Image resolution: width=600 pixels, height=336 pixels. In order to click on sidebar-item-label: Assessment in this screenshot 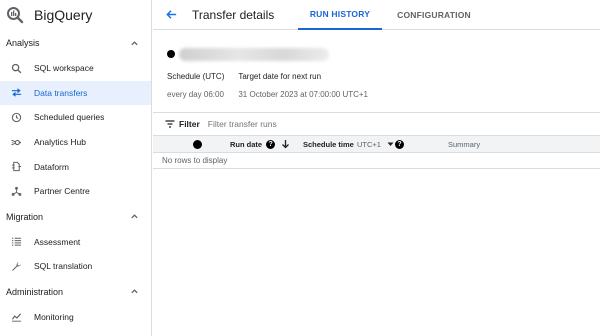, I will do `click(57, 241)`.